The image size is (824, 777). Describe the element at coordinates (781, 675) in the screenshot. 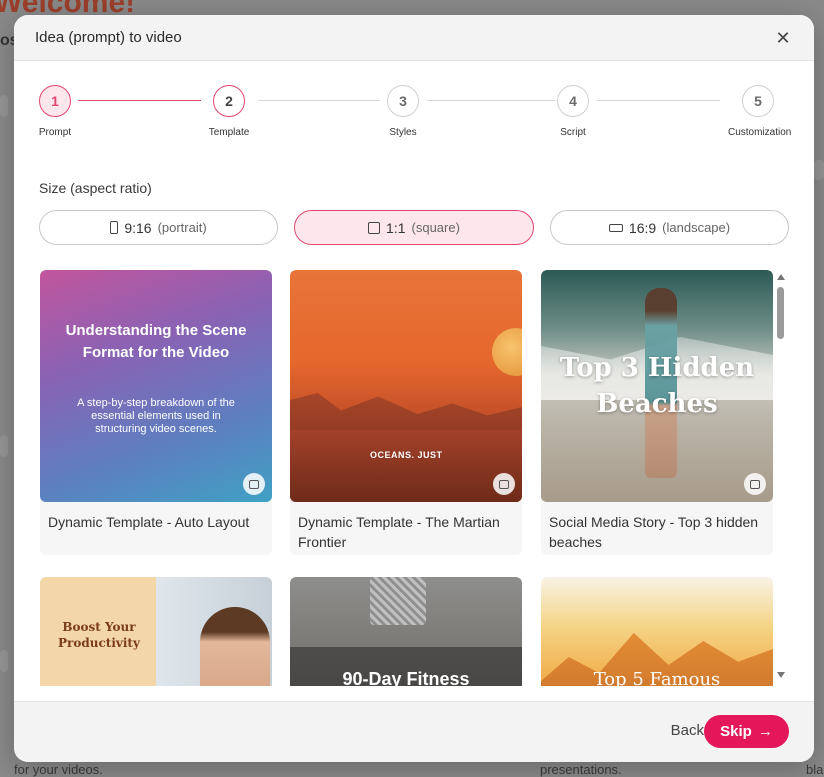

I see `scroll-down-arrow-icon` at that location.